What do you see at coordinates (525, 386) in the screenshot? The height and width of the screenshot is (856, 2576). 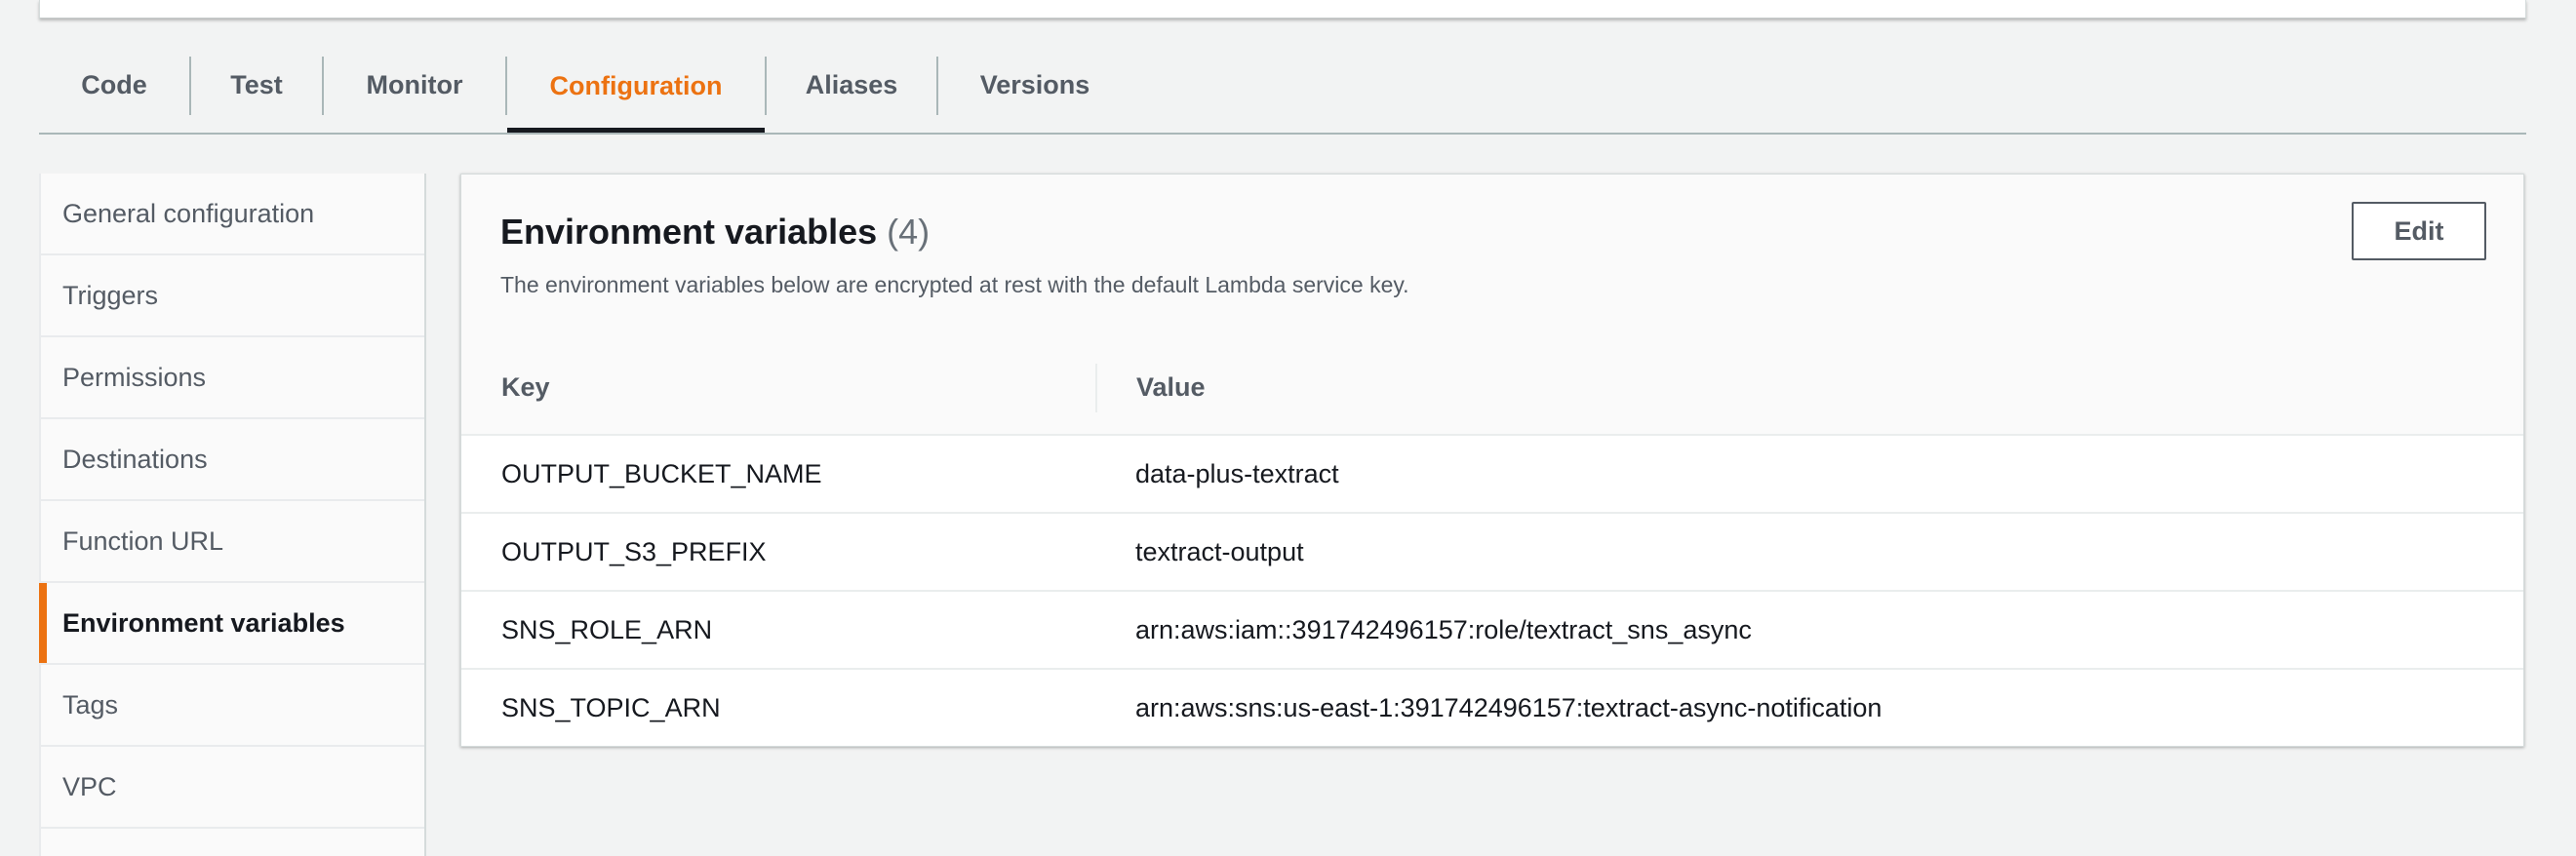 I see `column-header-key: Key` at bounding box center [525, 386].